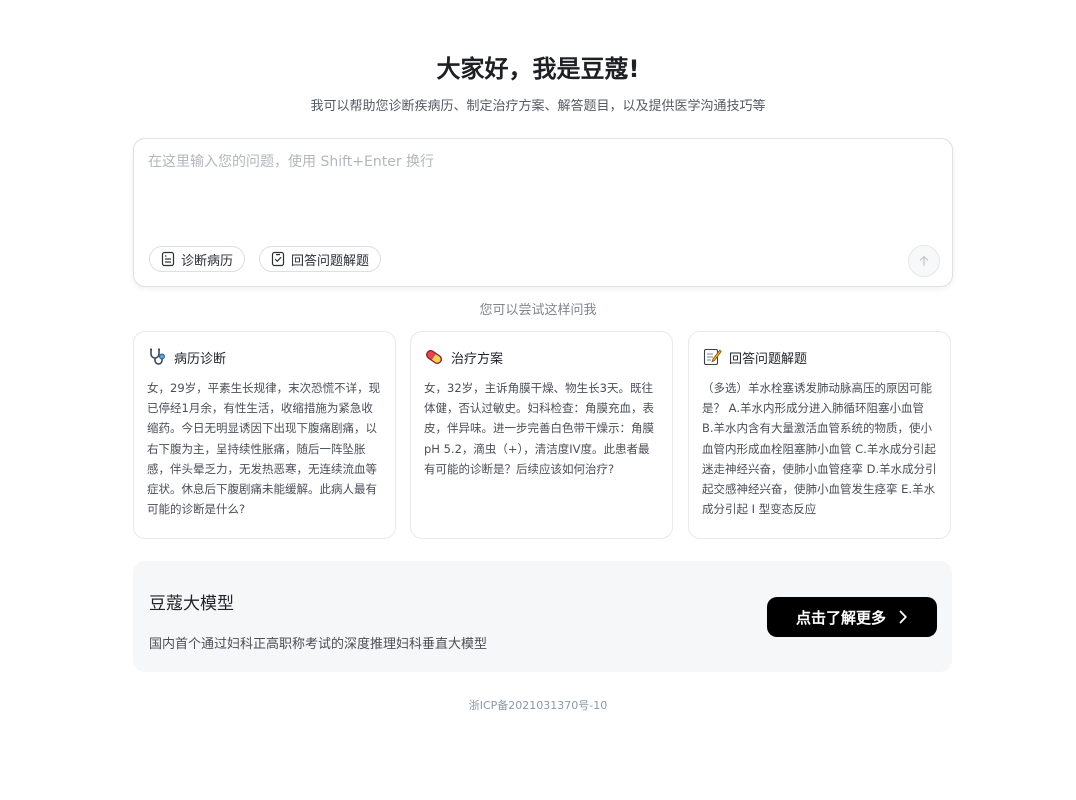 The height and width of the screenshot is (800, 1076). Describe the element at coordinates (538, 706) in the screenshot. I see `icp-record-link: 浙ICP备2021031370号-10` at that location.